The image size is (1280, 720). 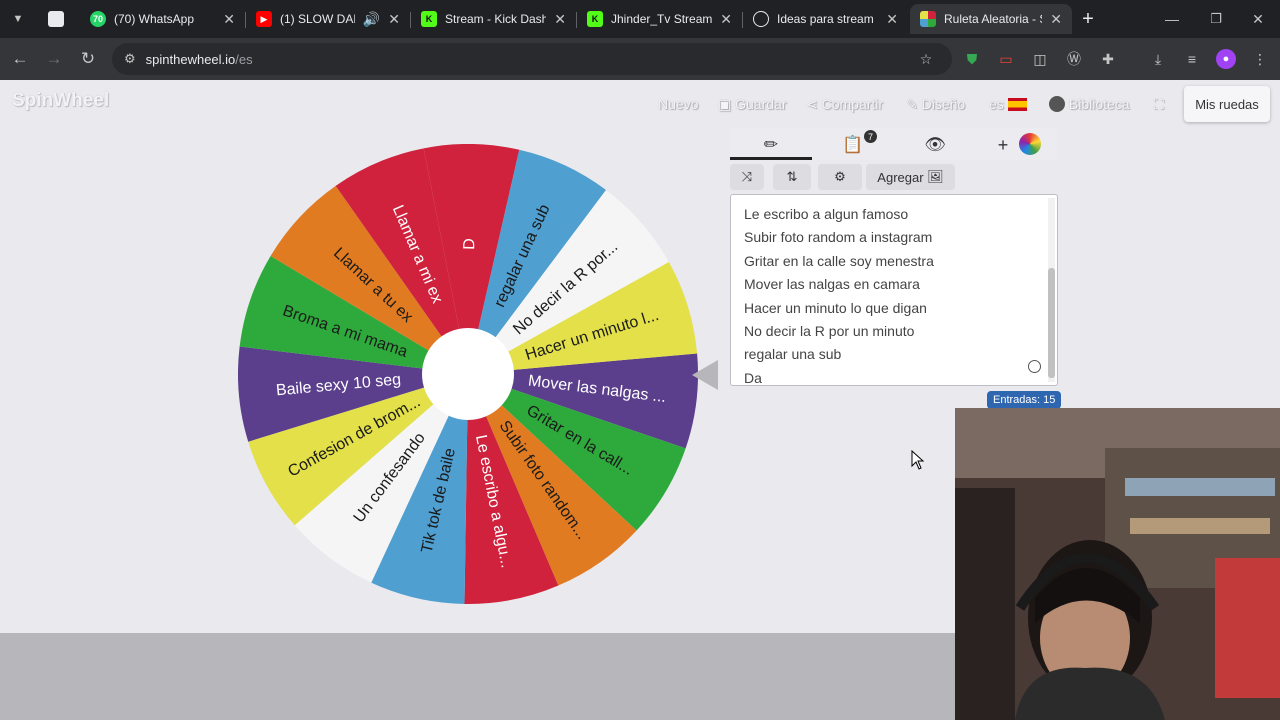 What do you see at coordinates (900, 177) in the screenshot?
I see `agregar-label: Agregar` at bounding box center [900, 177].